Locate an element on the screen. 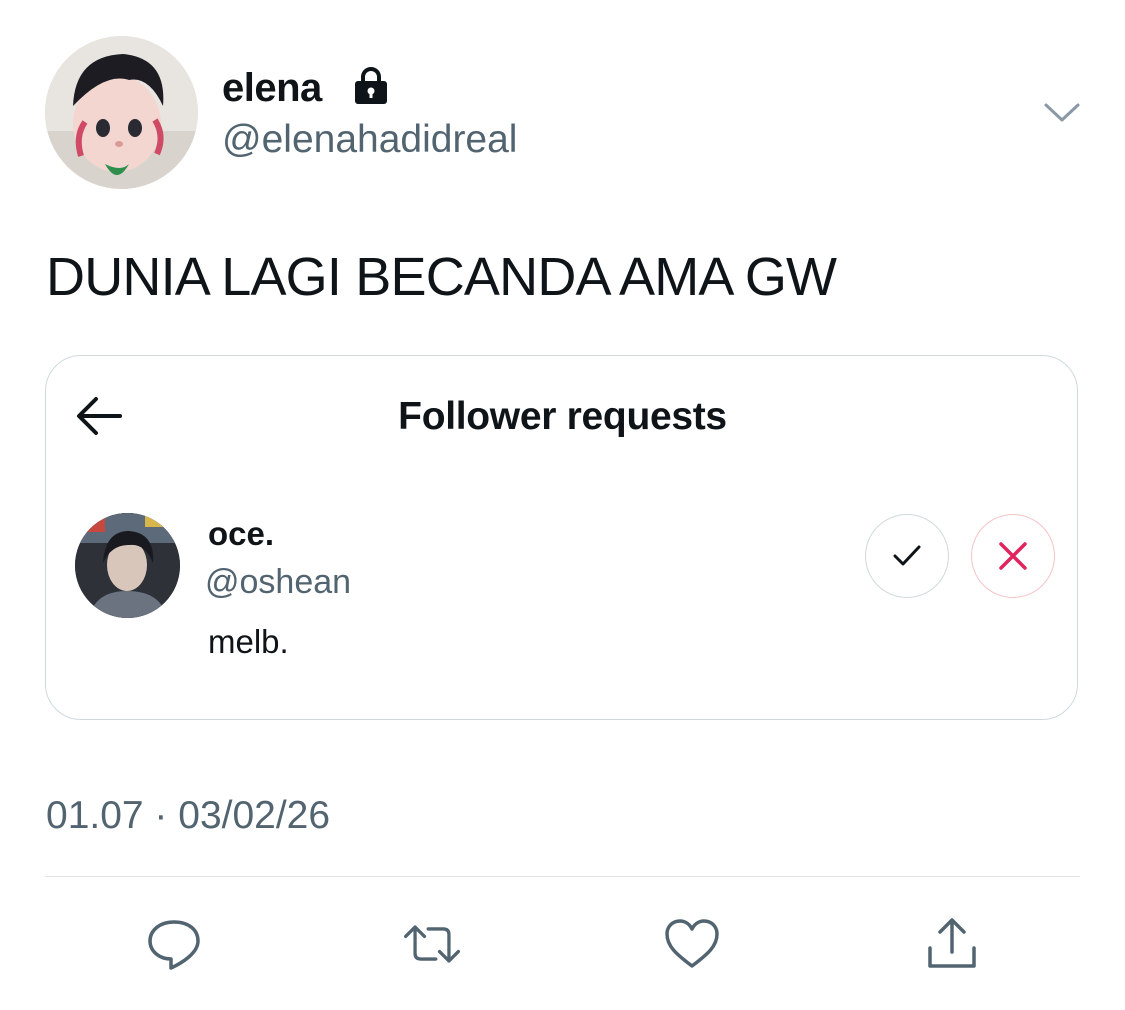 The height and width of the screenshot is (1010, 1125). card-title: Follower requests is located at coordinates (562, 416).